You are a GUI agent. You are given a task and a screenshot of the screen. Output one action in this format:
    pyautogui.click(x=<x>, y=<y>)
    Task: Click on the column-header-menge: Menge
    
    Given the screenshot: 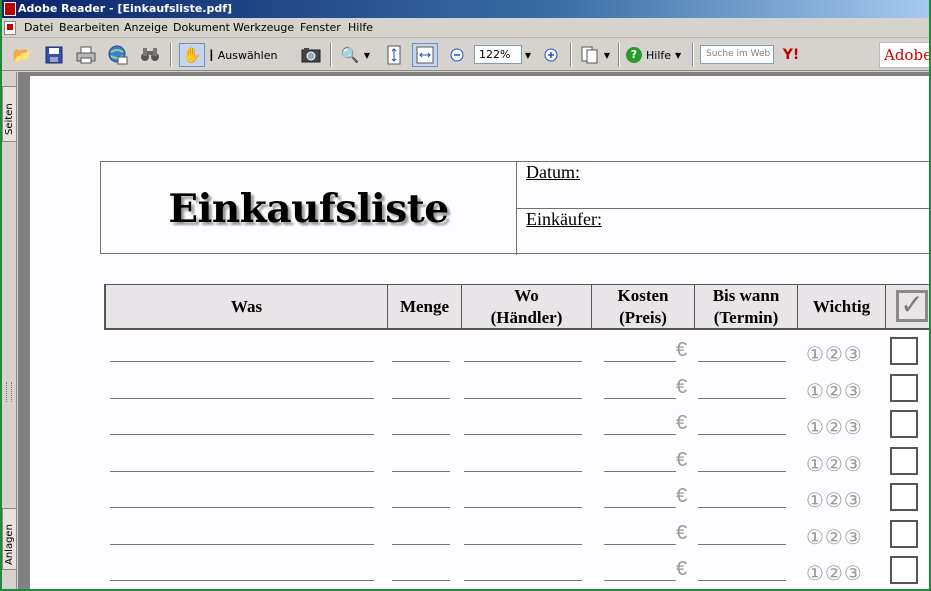 What is the action you would take?
    pyautogui.click(x=425, y=307)
    